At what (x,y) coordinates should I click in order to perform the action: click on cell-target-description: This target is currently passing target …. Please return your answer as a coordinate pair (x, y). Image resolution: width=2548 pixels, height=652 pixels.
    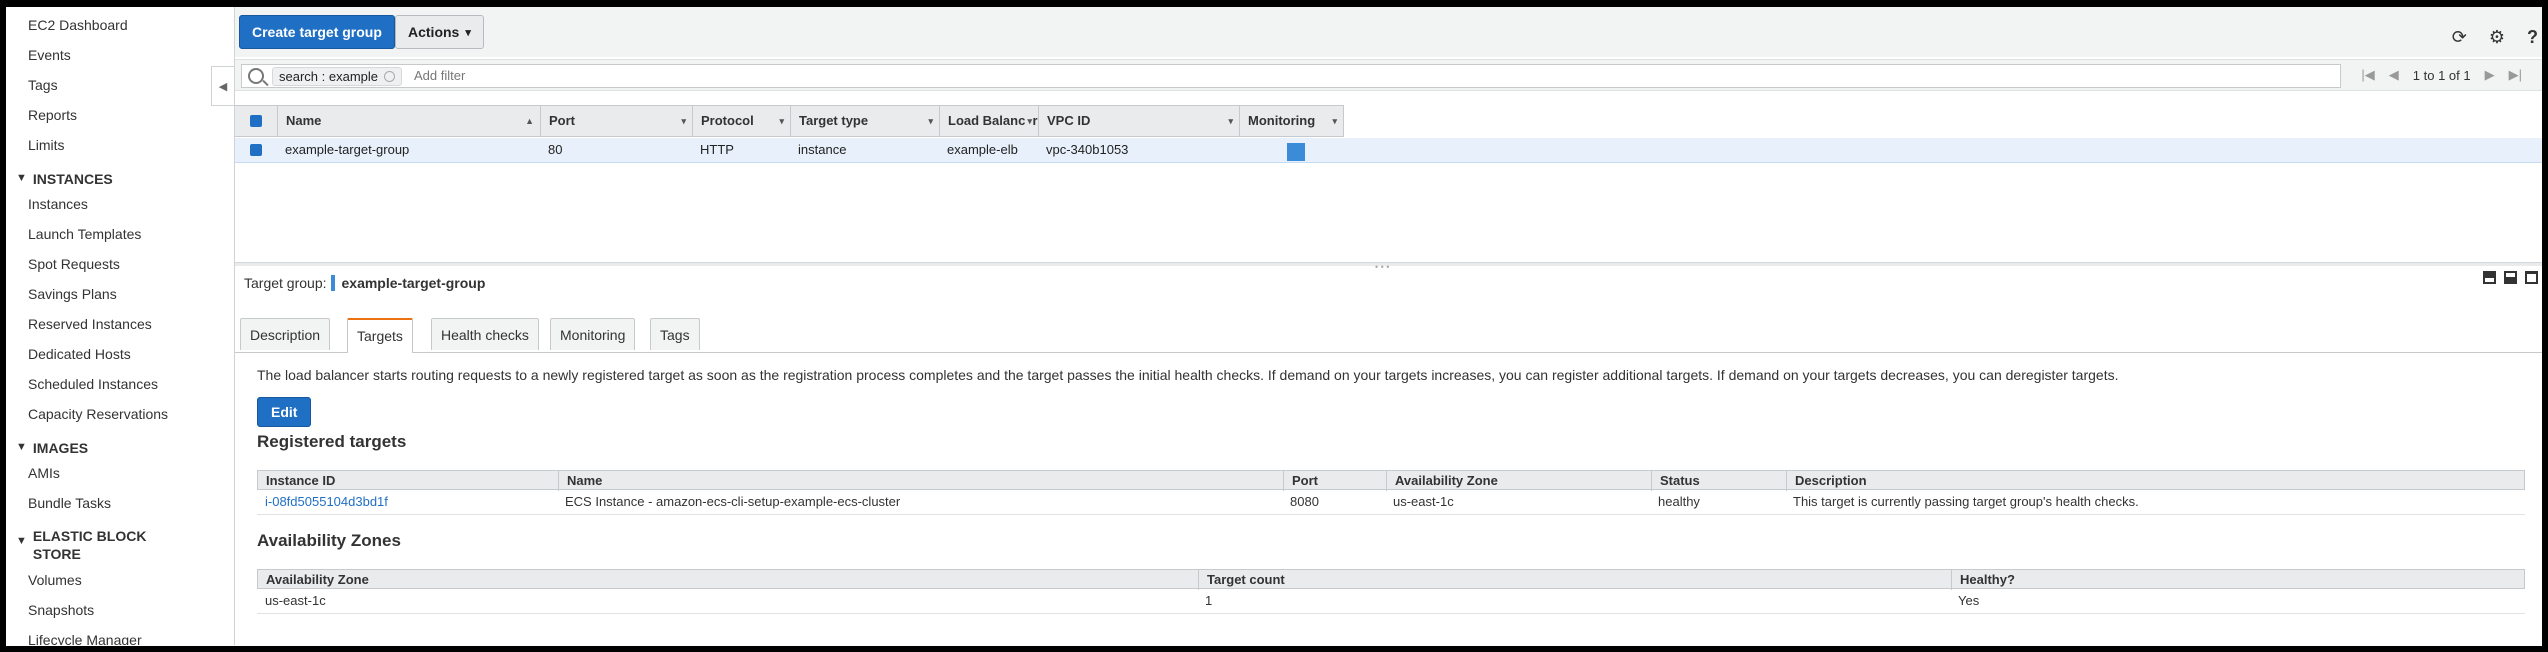
    Looking at the image, I should click on (1966, 501).